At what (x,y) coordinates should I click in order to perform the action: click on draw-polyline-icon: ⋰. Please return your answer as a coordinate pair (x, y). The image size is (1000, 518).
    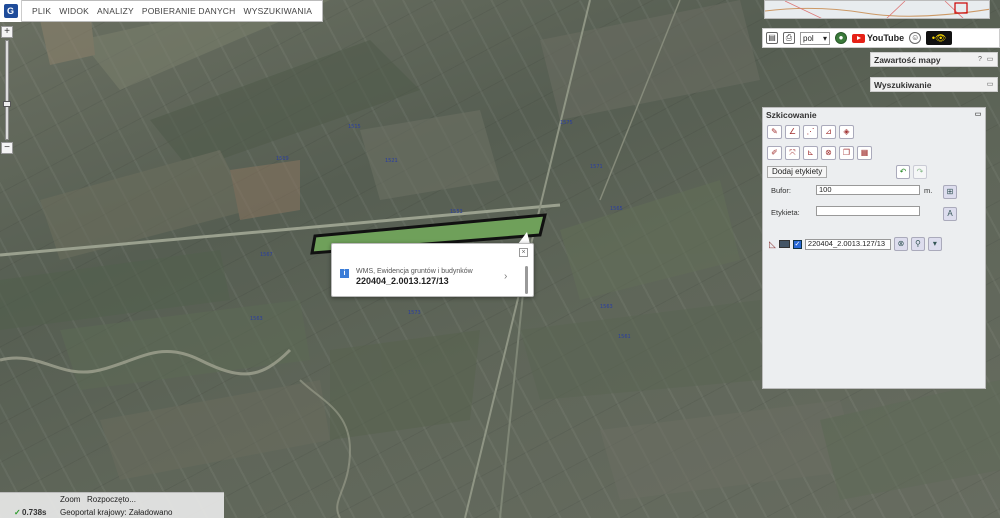
    Looking at the image, I should click on (810, 132).